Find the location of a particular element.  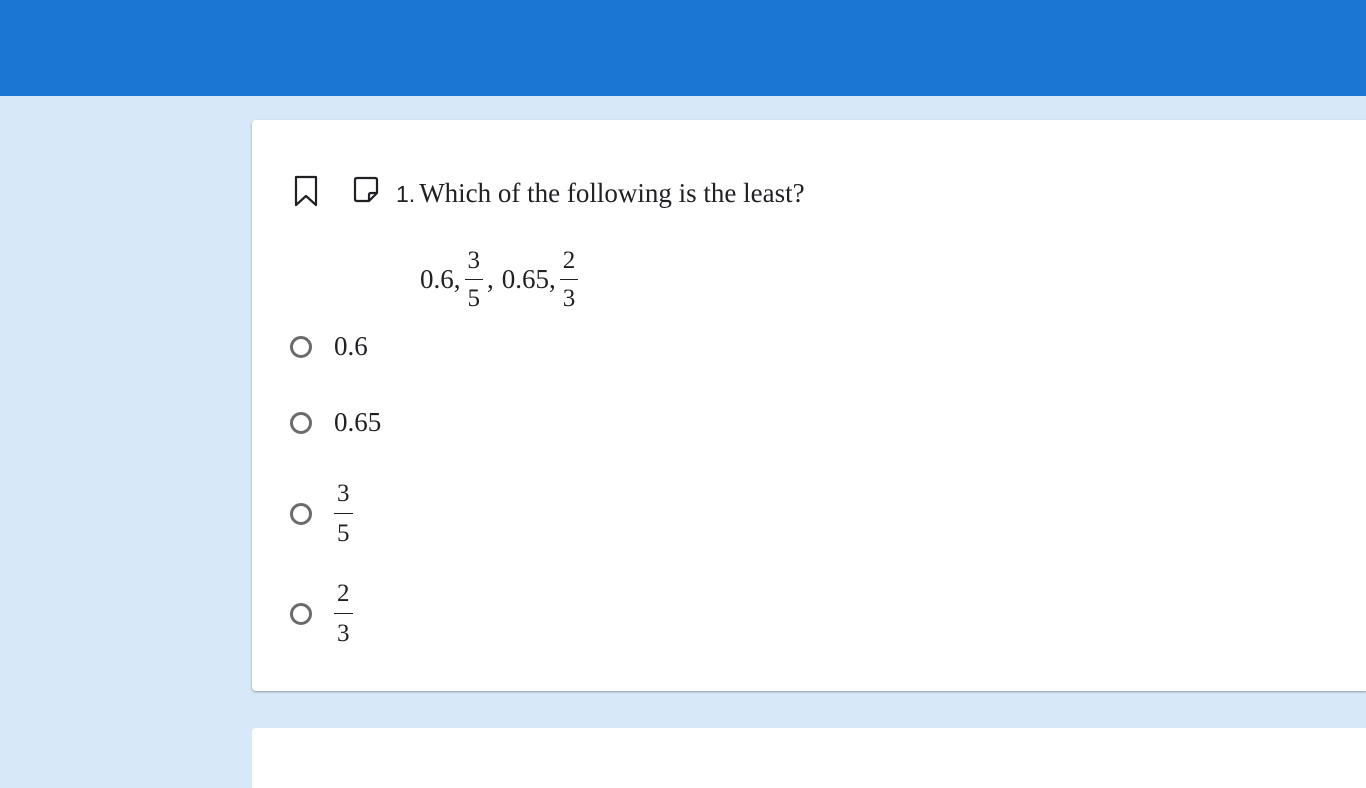

question-number: 1. is located at coordinates (406, 194).